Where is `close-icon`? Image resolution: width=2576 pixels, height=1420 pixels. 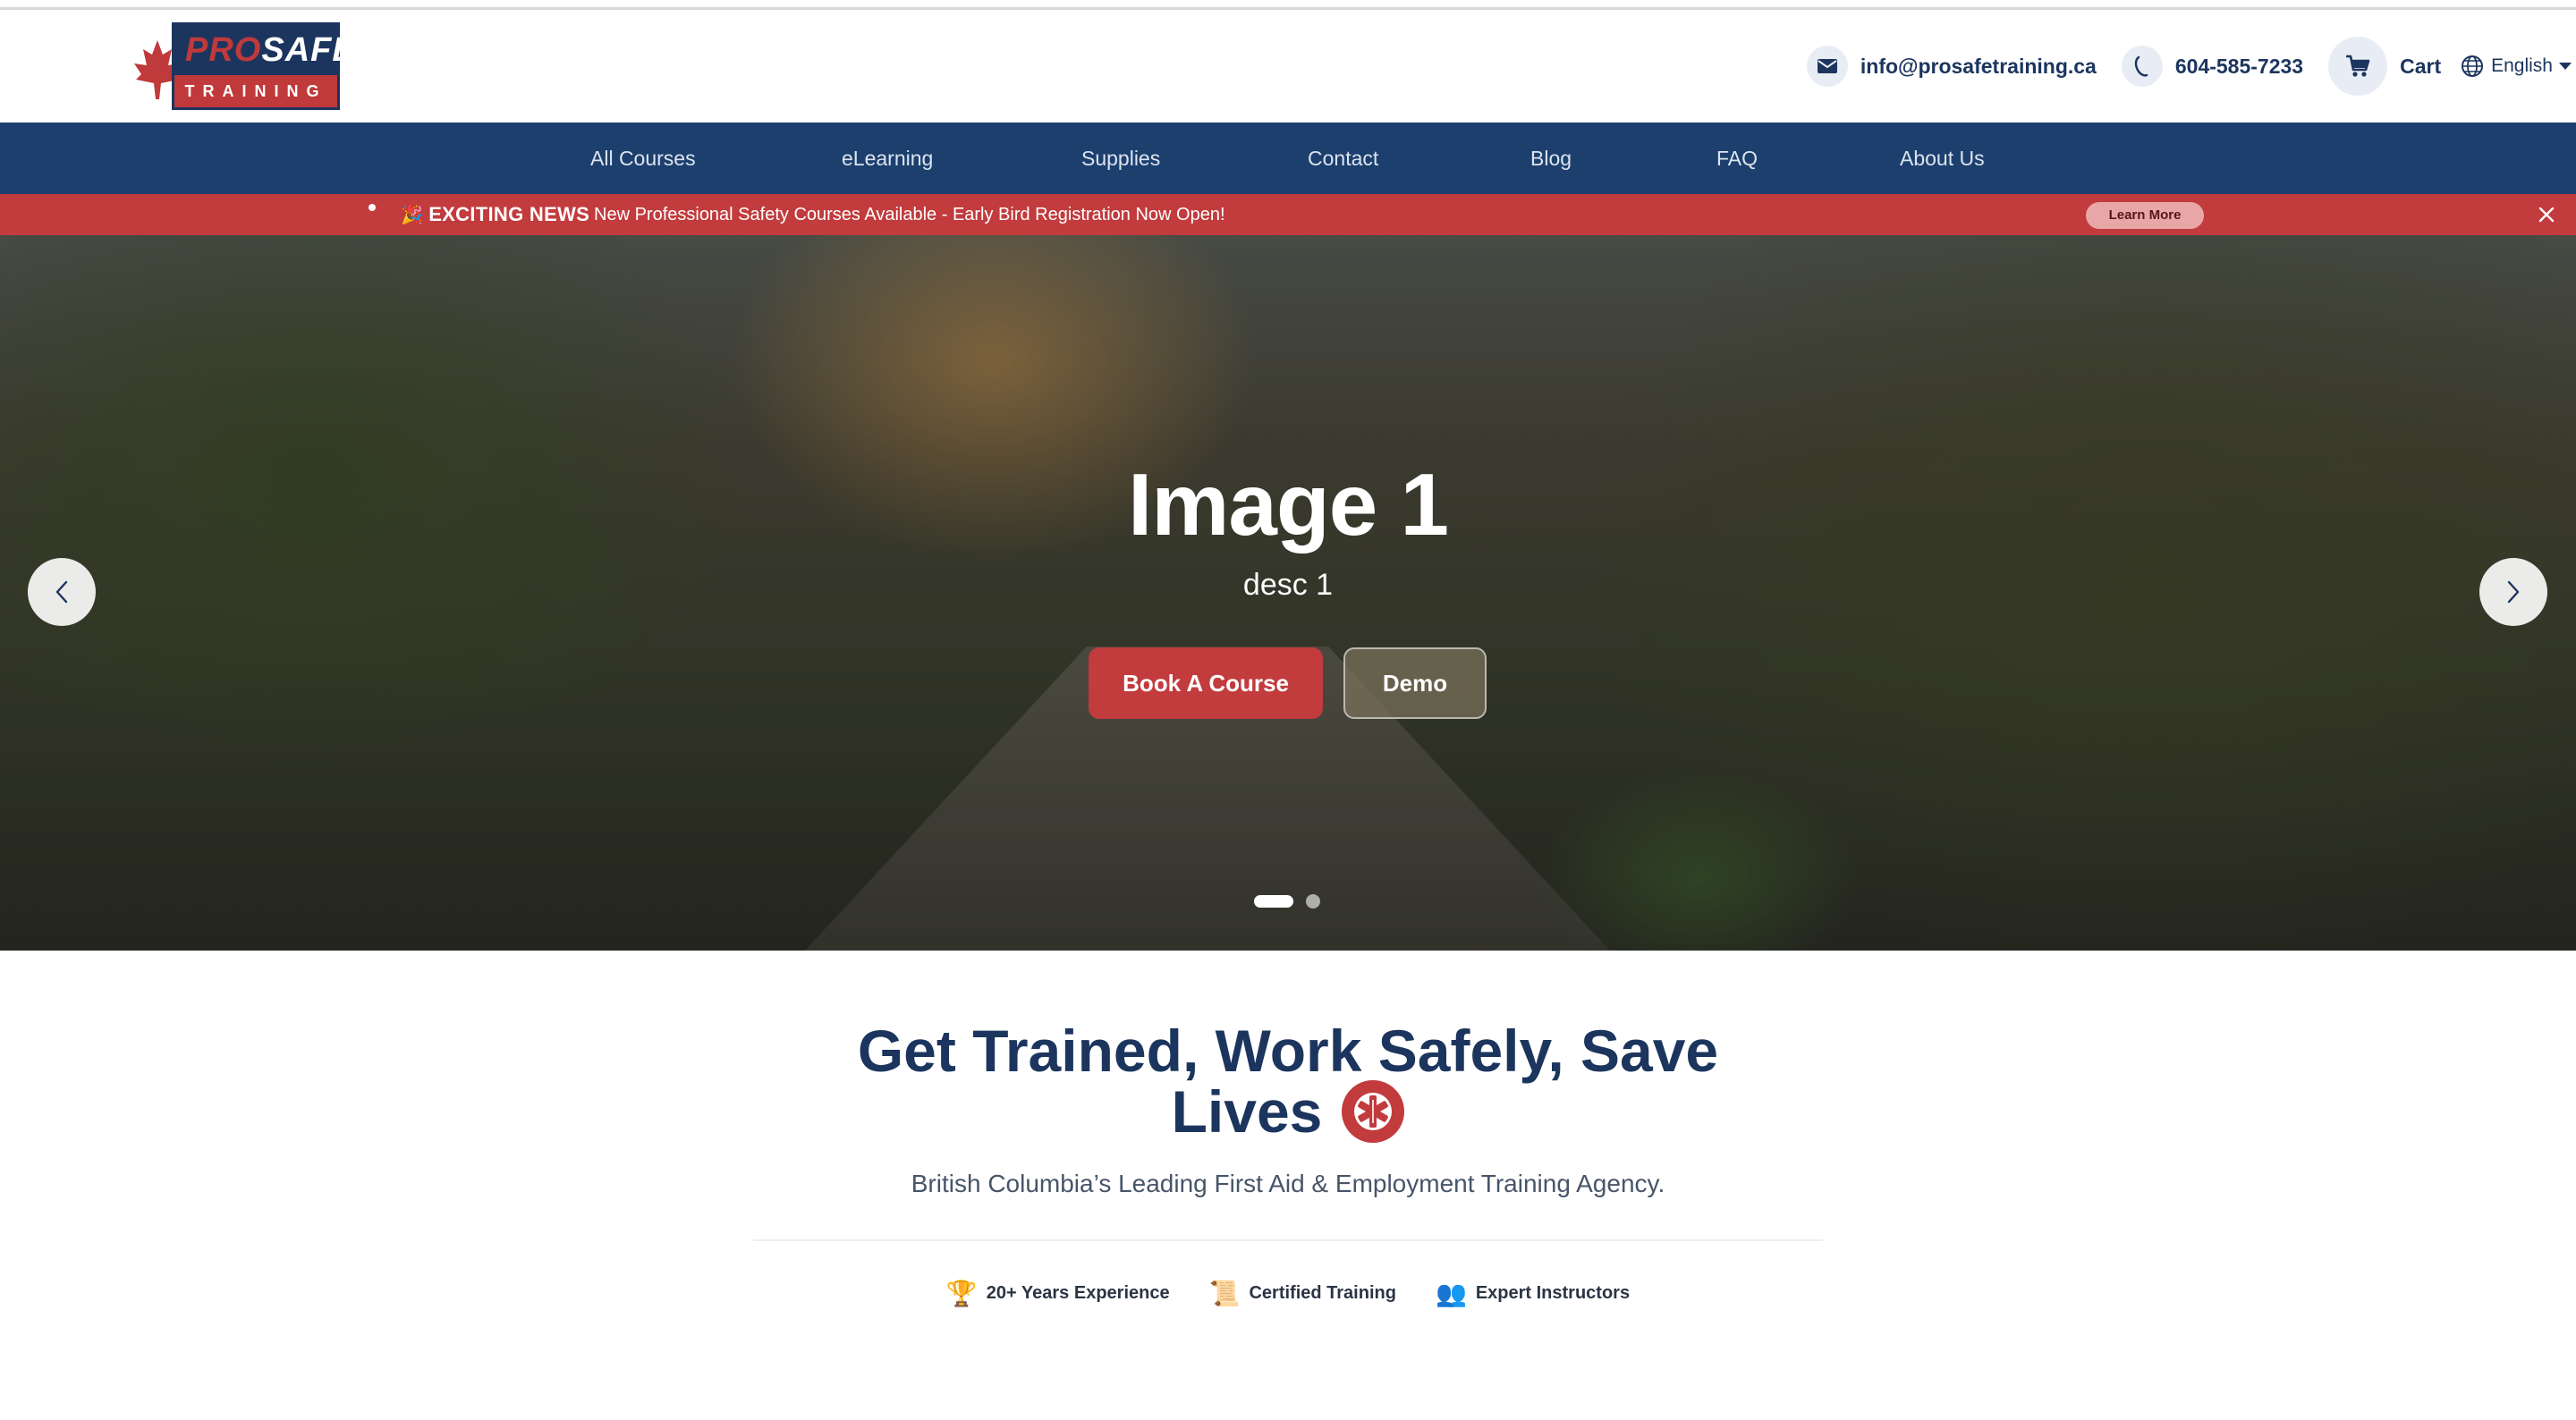
close-icon is located at coordinates (2546, 214).